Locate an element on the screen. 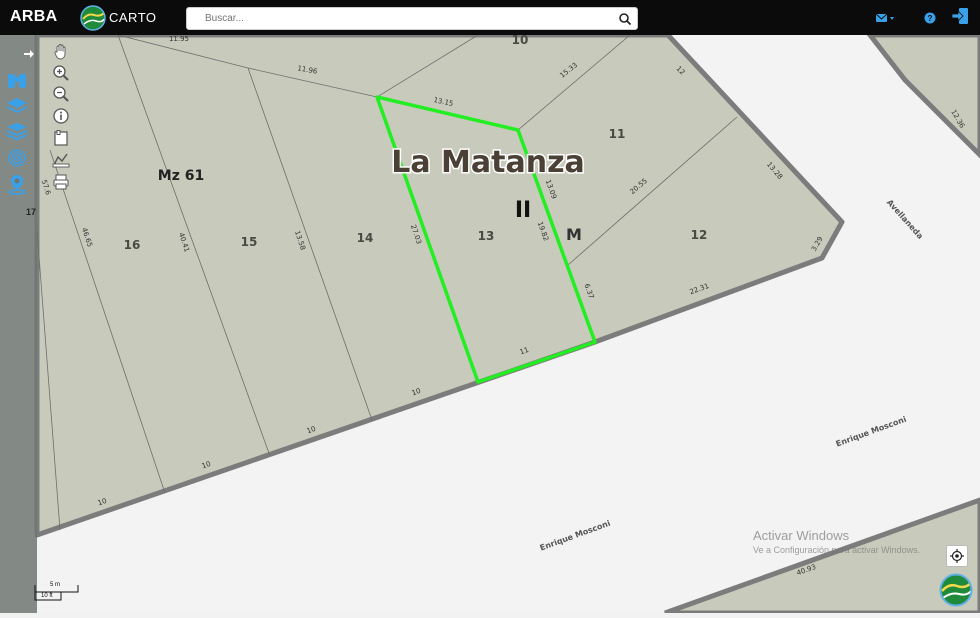 The image size is (980, 618). measure: 3.29 is located at coordinates (817, 244).